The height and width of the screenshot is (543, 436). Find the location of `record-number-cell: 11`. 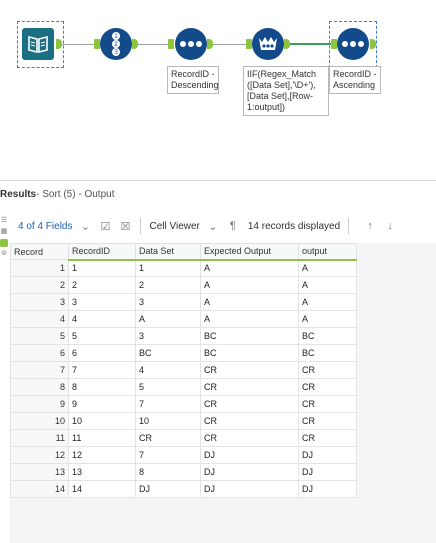

record-number-cell: 11 is located at coordinates (39, 438).